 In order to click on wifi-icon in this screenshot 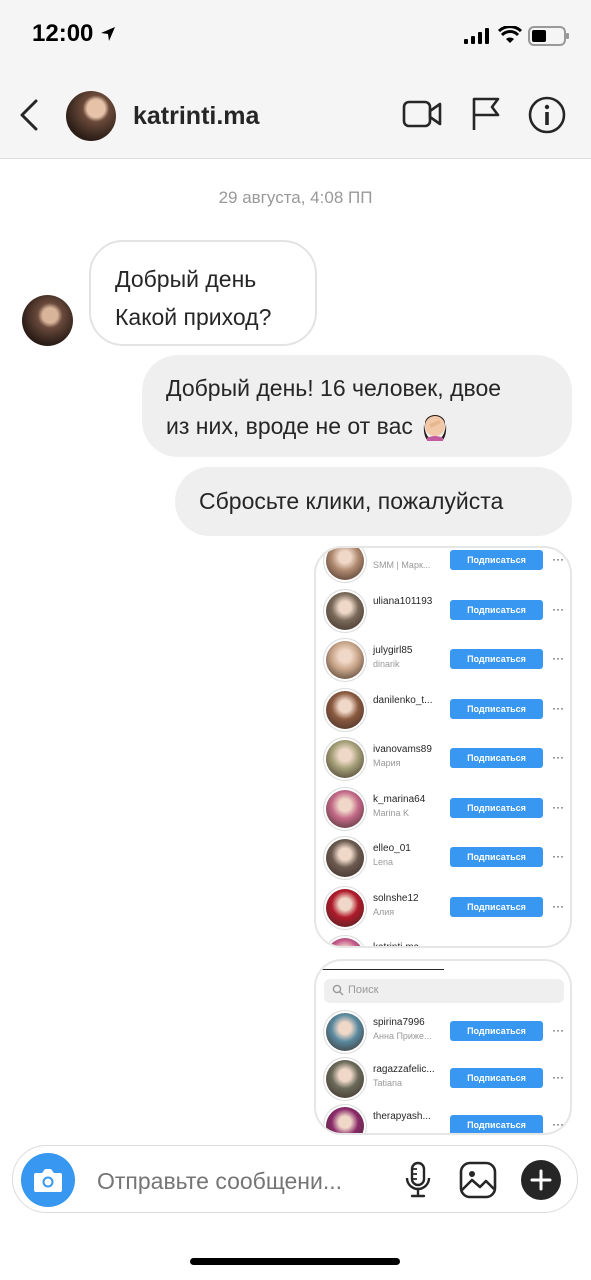, I will do `click(510, 34)`.